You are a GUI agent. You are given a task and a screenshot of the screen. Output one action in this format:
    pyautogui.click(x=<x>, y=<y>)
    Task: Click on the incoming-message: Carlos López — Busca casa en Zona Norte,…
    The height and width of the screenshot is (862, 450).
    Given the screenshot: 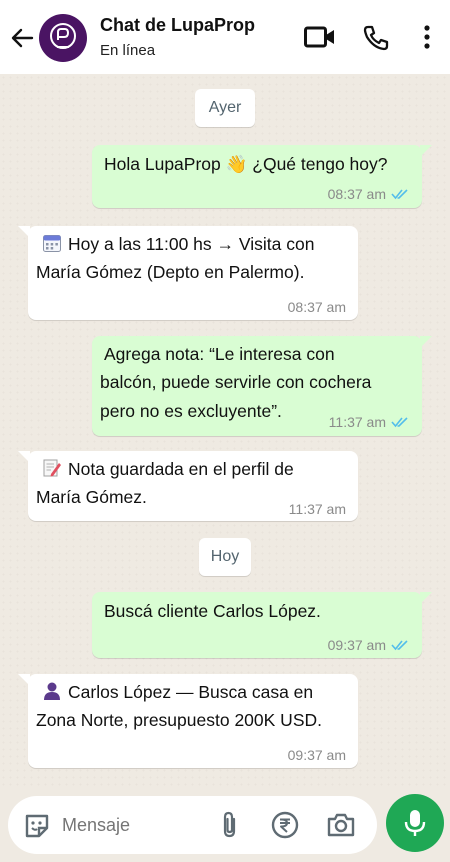 What is the action you would take?
    pyautogui.click(x=188, y=721)
    